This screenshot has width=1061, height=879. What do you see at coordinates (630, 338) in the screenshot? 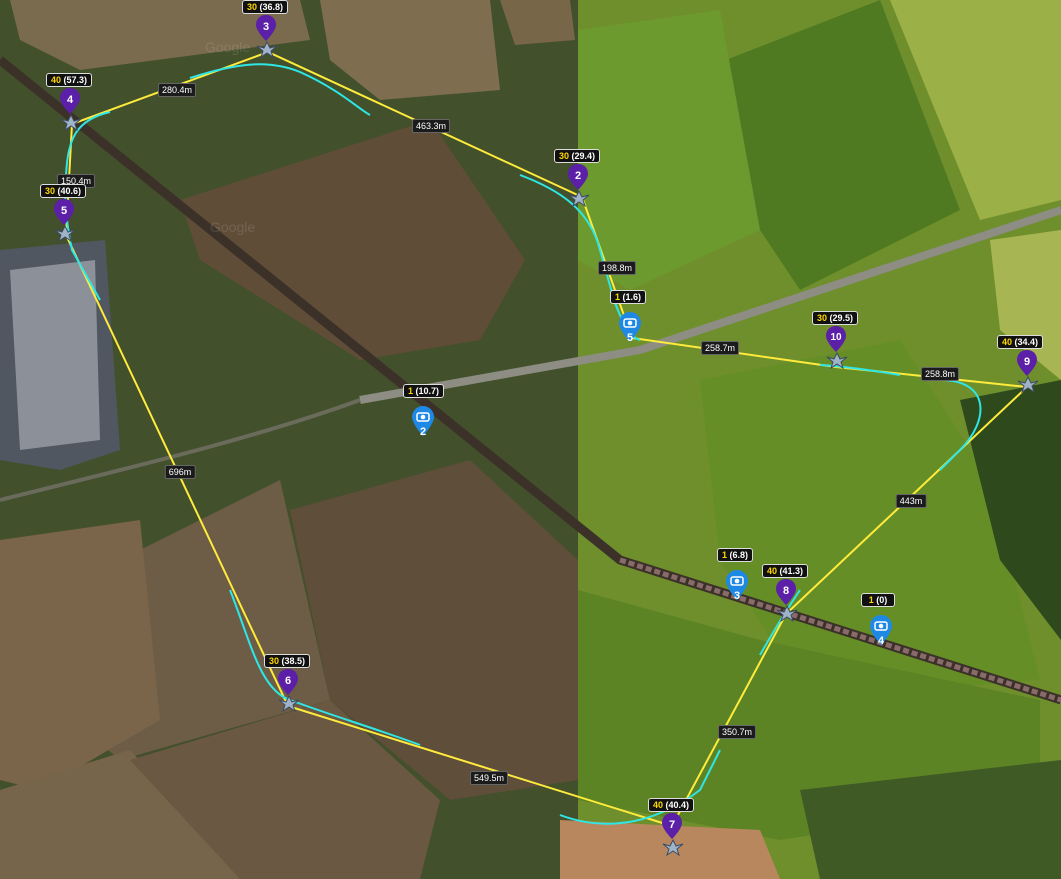
I see `camera-point-number: 5` at bounding box center [630, 338].